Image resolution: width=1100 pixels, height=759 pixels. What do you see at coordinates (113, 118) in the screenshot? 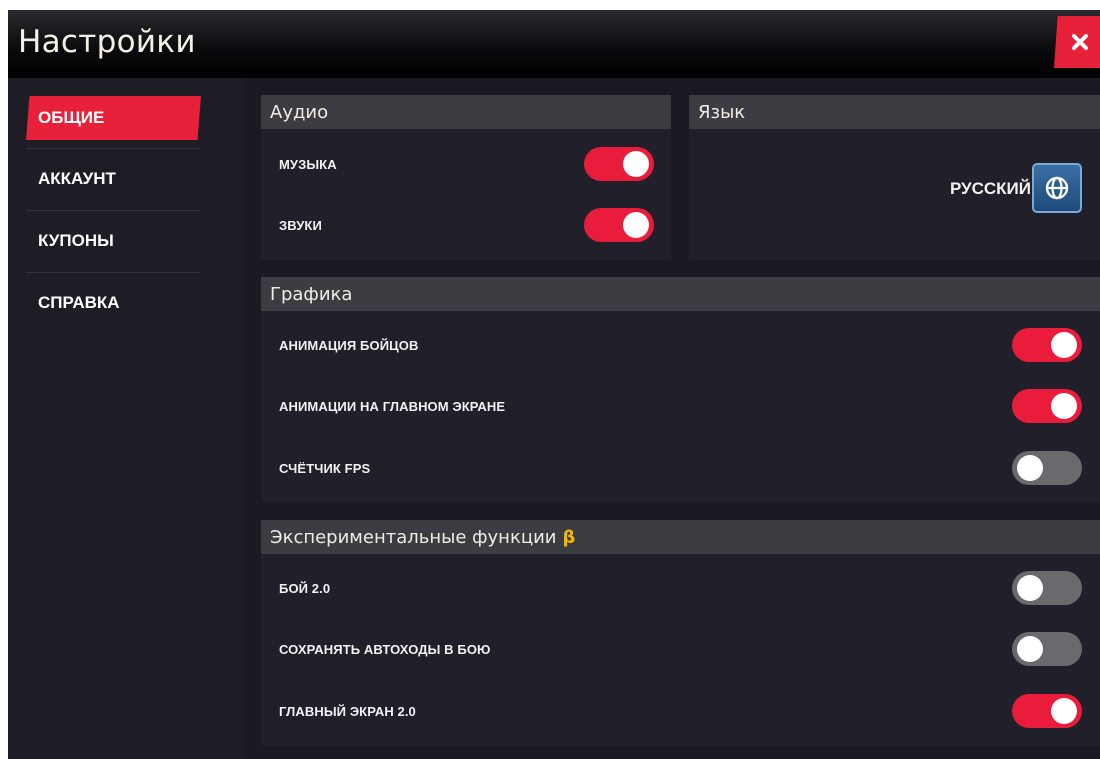
I see `sidebar-item-general: ОБЩИЕ` at bounding box center [113, 118].